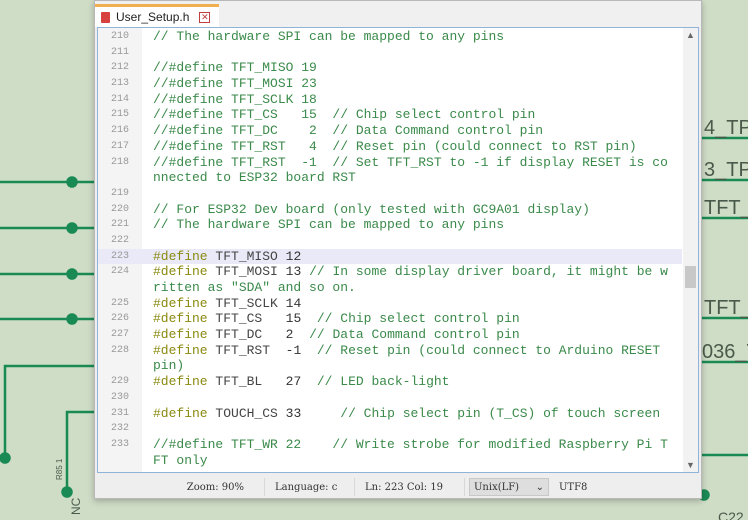 This screenshot has height=520, width=748. I want to click on tab-bar: User_Setup.h ✕, so click(398, 14).